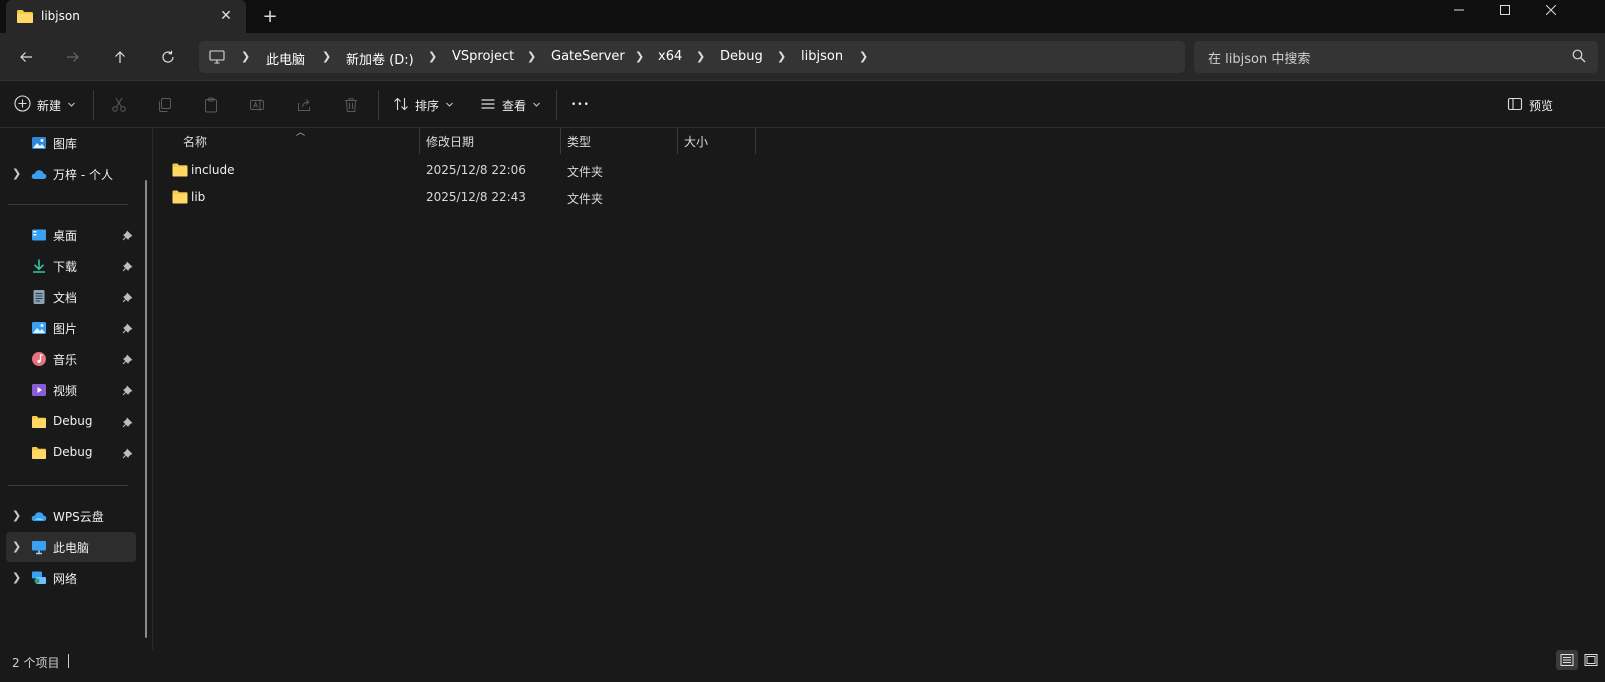 This screenshot has height=682, width=1605. Describe the element at coordinates (83, 175) in the screenshot. I see `sidebar-item-label: 万梓 - 个人` at that location.